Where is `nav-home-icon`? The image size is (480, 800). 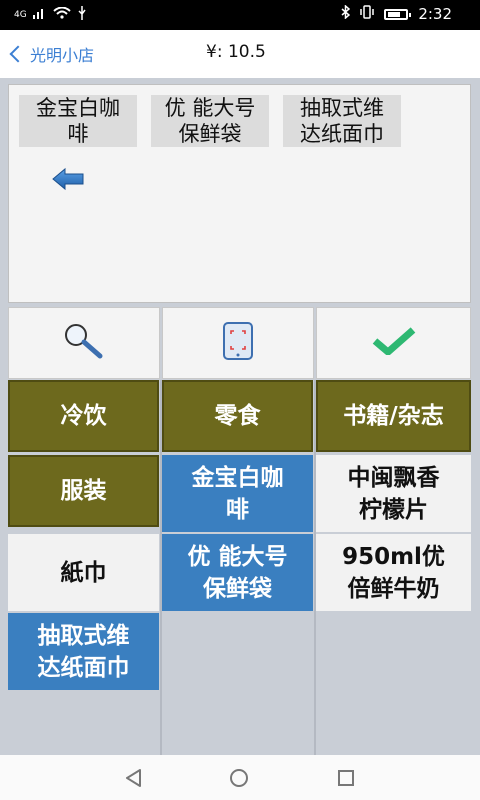 nav-home-icon is located at coordinates (239, 778).